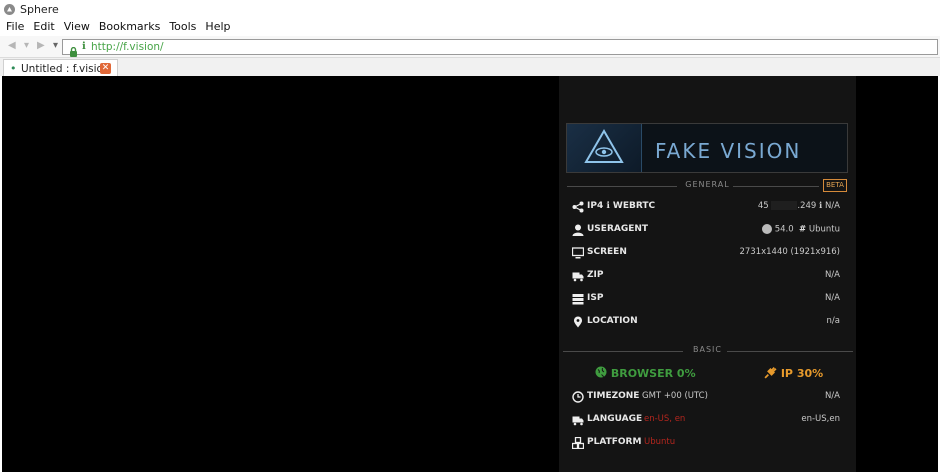 This screenshot has width=940, height=472. What do you see at coordinates (707, 299) in the screenshot?
I see `row-isp: ISP N/A` at bounding box center [707, 299].